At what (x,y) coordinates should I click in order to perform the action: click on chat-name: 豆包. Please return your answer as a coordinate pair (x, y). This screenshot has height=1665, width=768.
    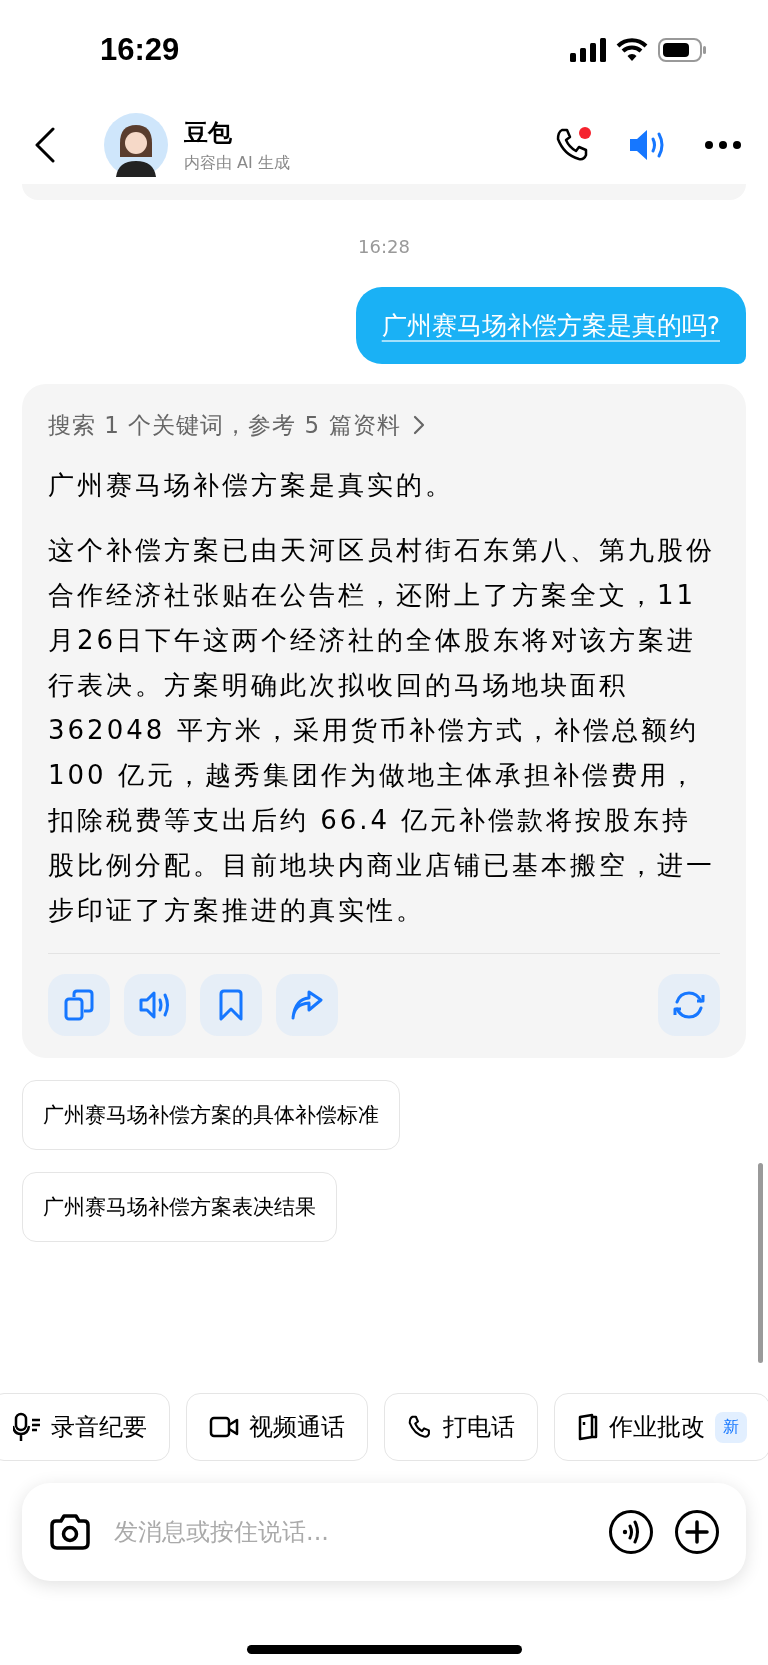
    Looking at the image, I should click on (208, 133).